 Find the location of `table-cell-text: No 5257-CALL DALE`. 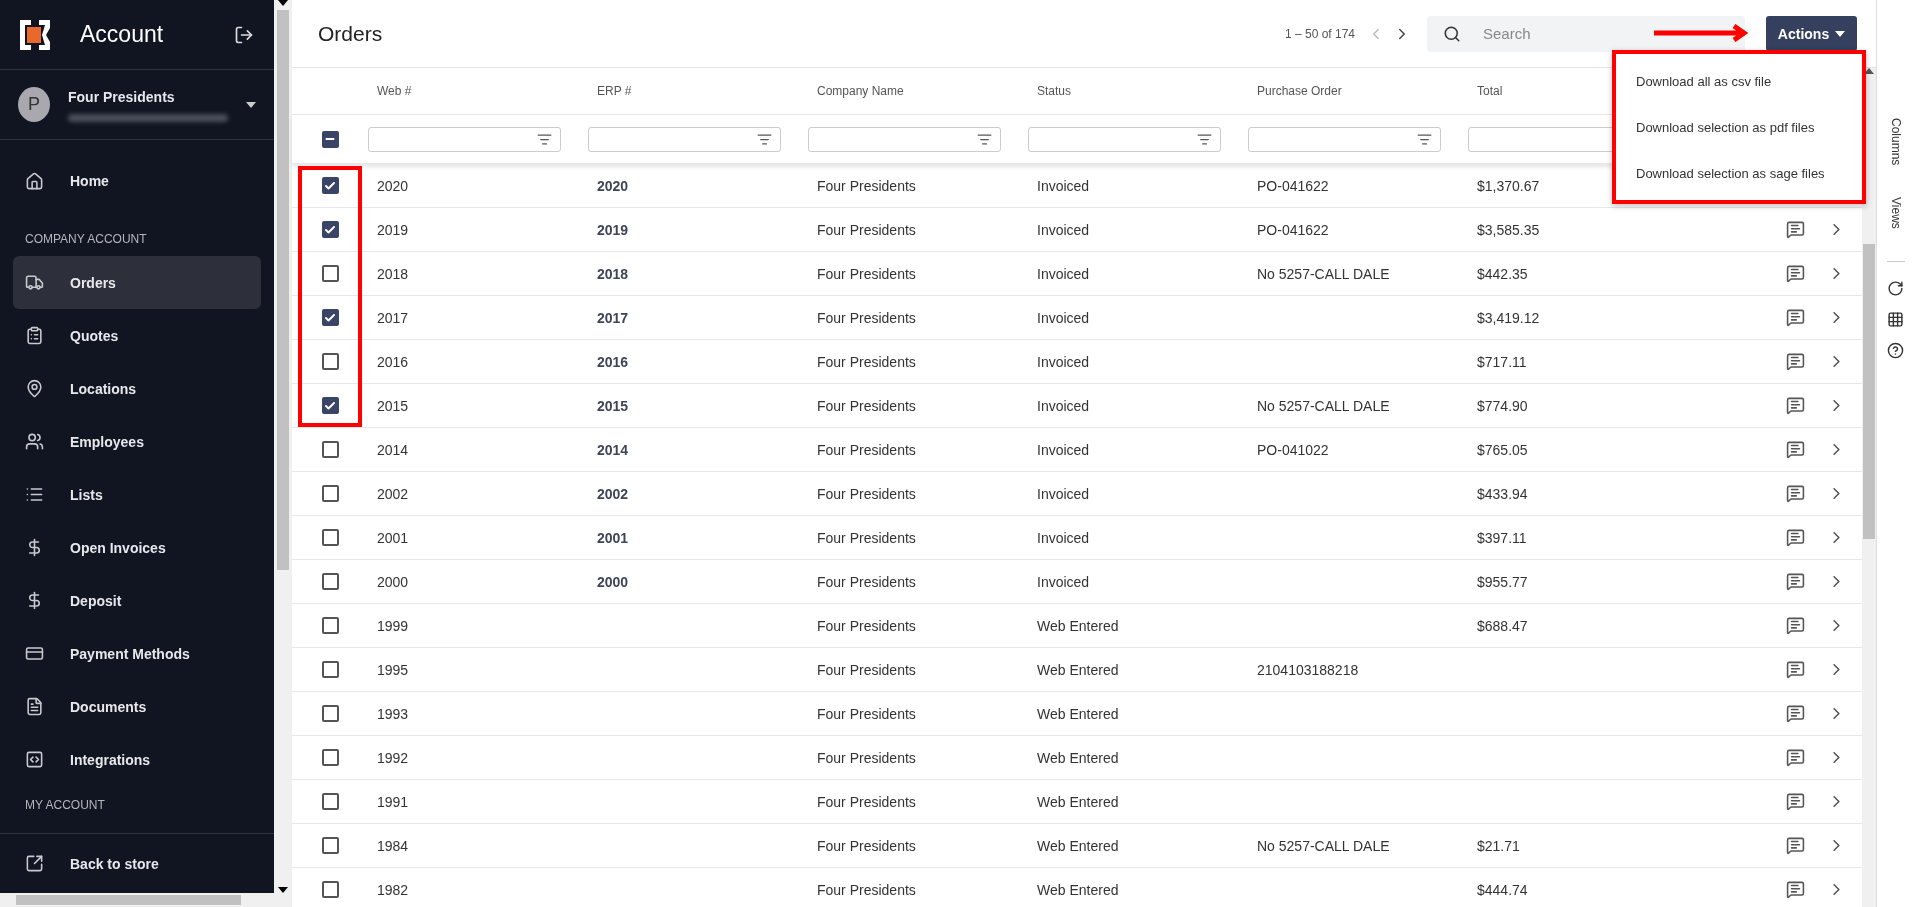

table-cell-text: No 5257-CALL DALE is located at coordinates (1323, 845).